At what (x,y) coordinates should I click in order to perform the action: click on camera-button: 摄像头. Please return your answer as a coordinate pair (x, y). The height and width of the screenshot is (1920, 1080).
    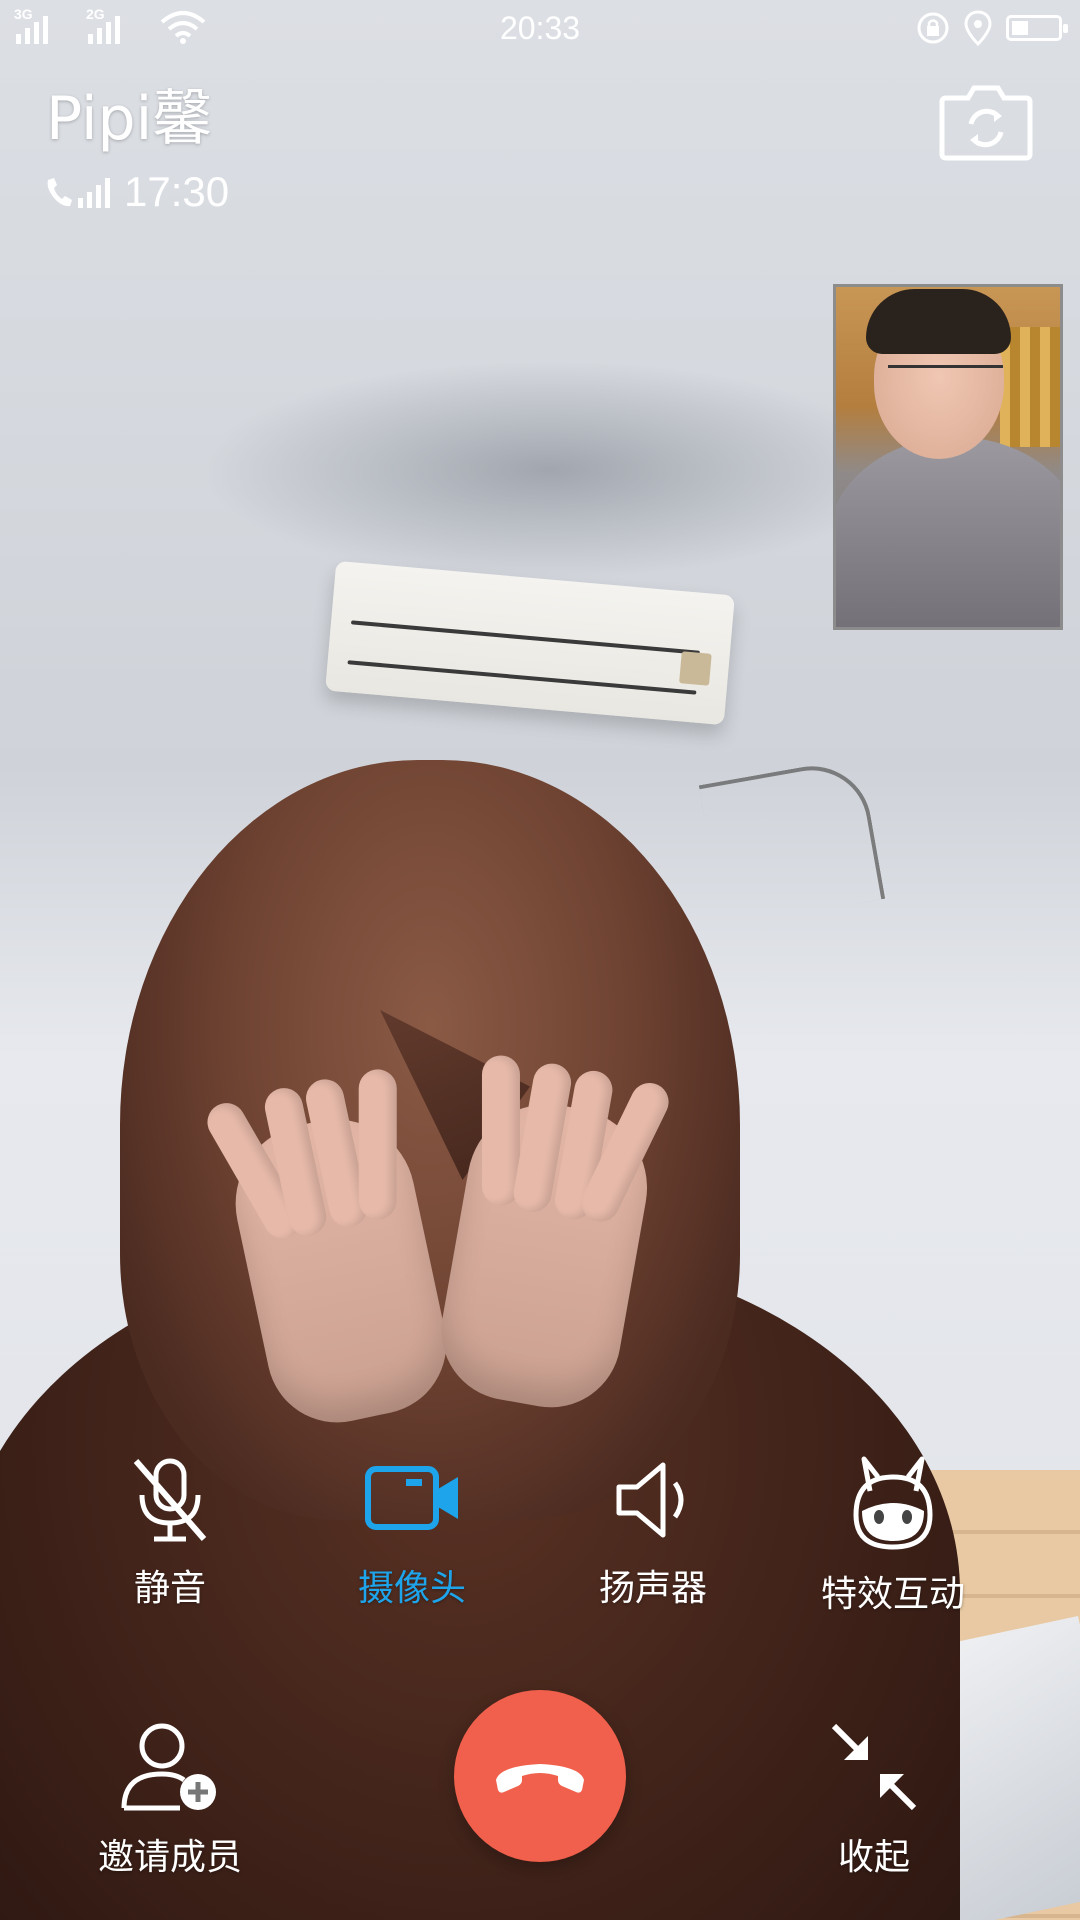
    Looking at the image, I should click on (412, 1533).